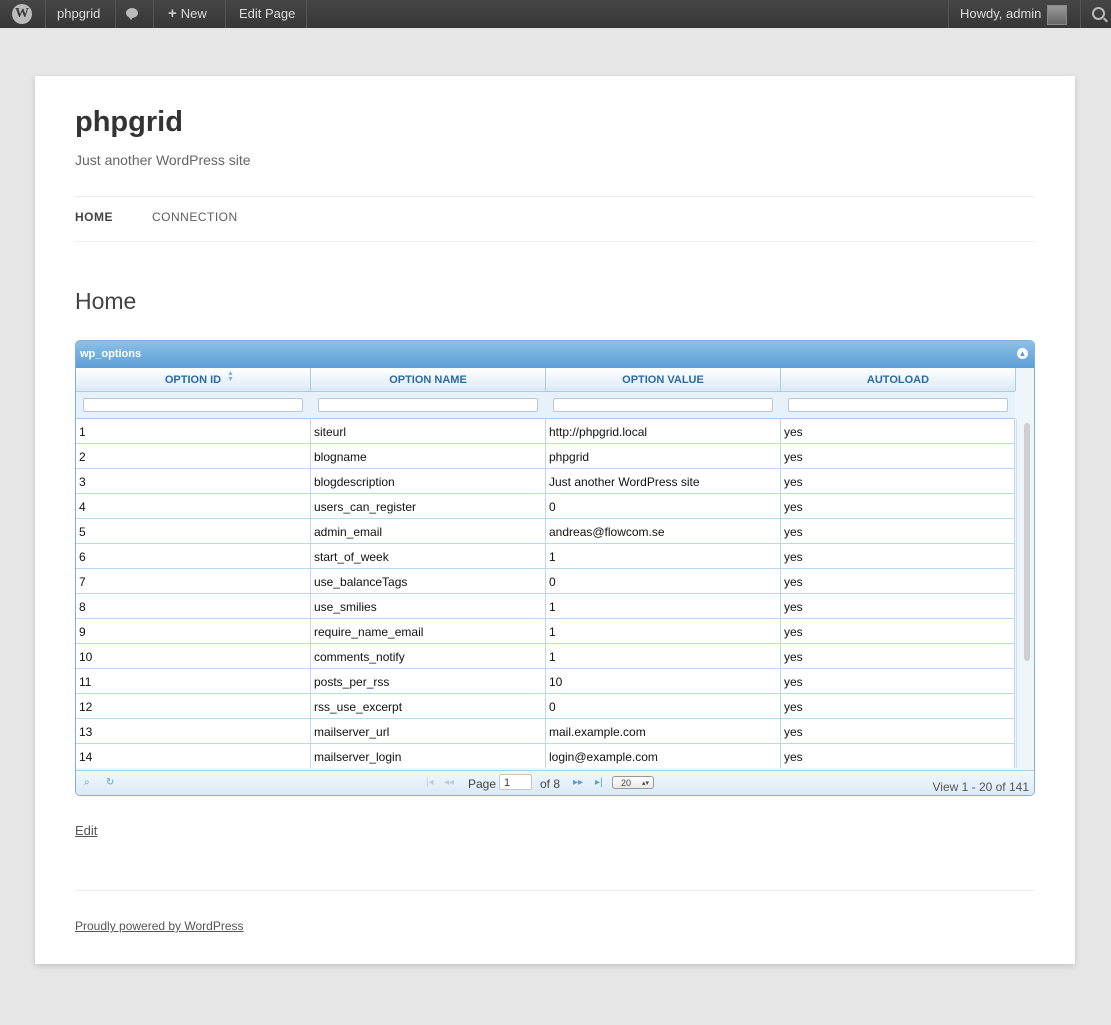 This screenshot has height=1025, width=1111. I want to click on cell-option-value: 10, so click(663, 681).